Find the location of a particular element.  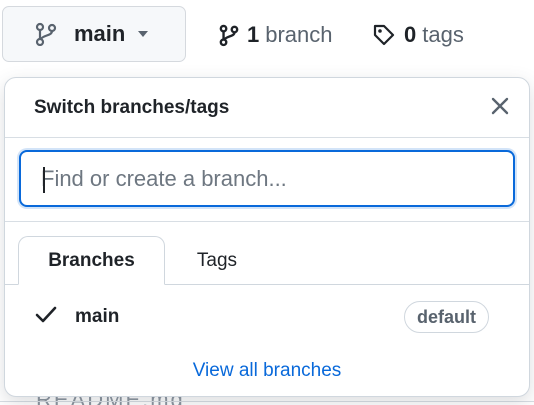

branches-link: 1 branch is located at coordinates (276, 35).